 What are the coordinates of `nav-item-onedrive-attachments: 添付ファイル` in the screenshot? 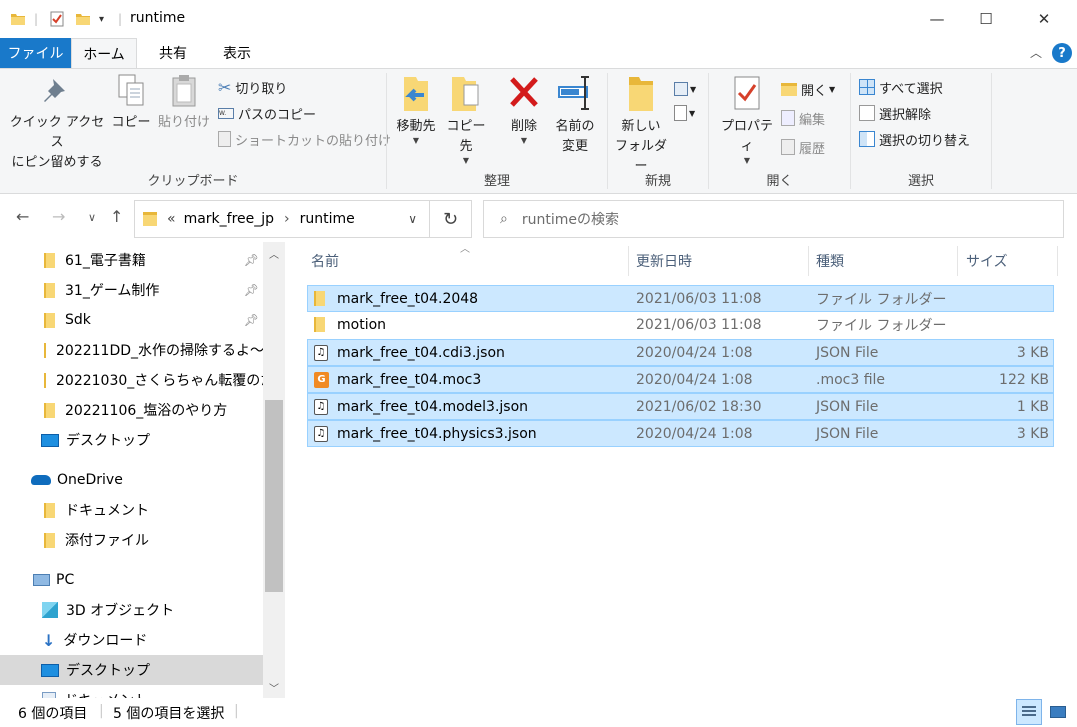 It's located at (131, 540).